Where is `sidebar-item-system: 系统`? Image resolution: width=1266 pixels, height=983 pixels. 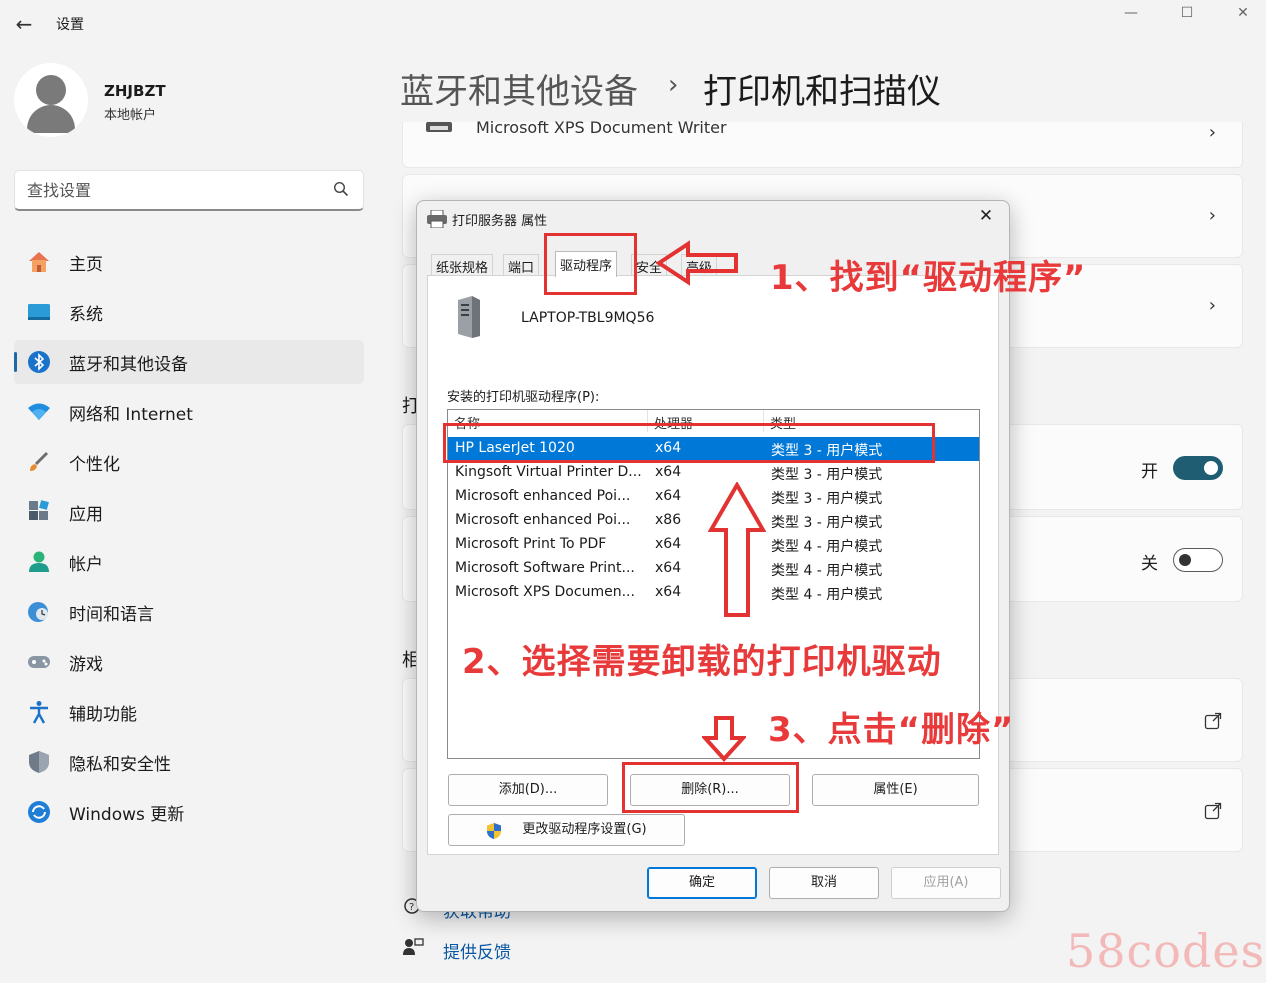 sidebar-item-system: 系统 is located at coordinates (189, 312).